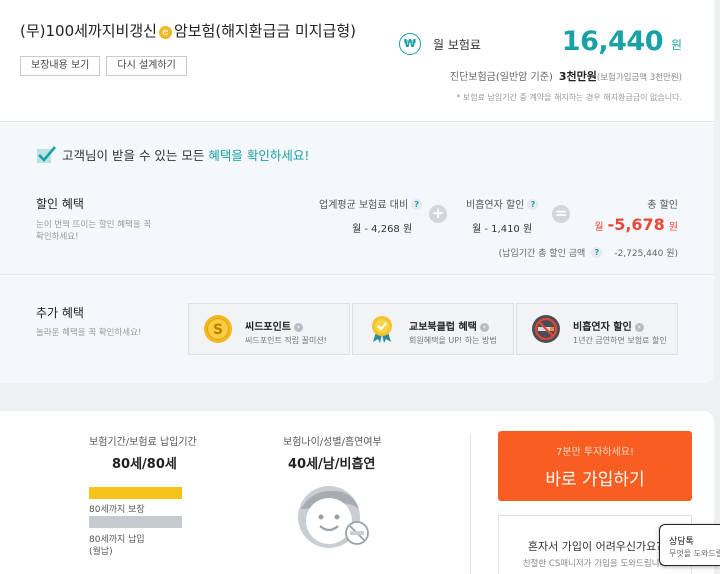 Image resolution: width=720 pixels, height=574 pixels. Describe the element at coordinates (357, 274) in the screenshot. I see `section-divider` at that location.